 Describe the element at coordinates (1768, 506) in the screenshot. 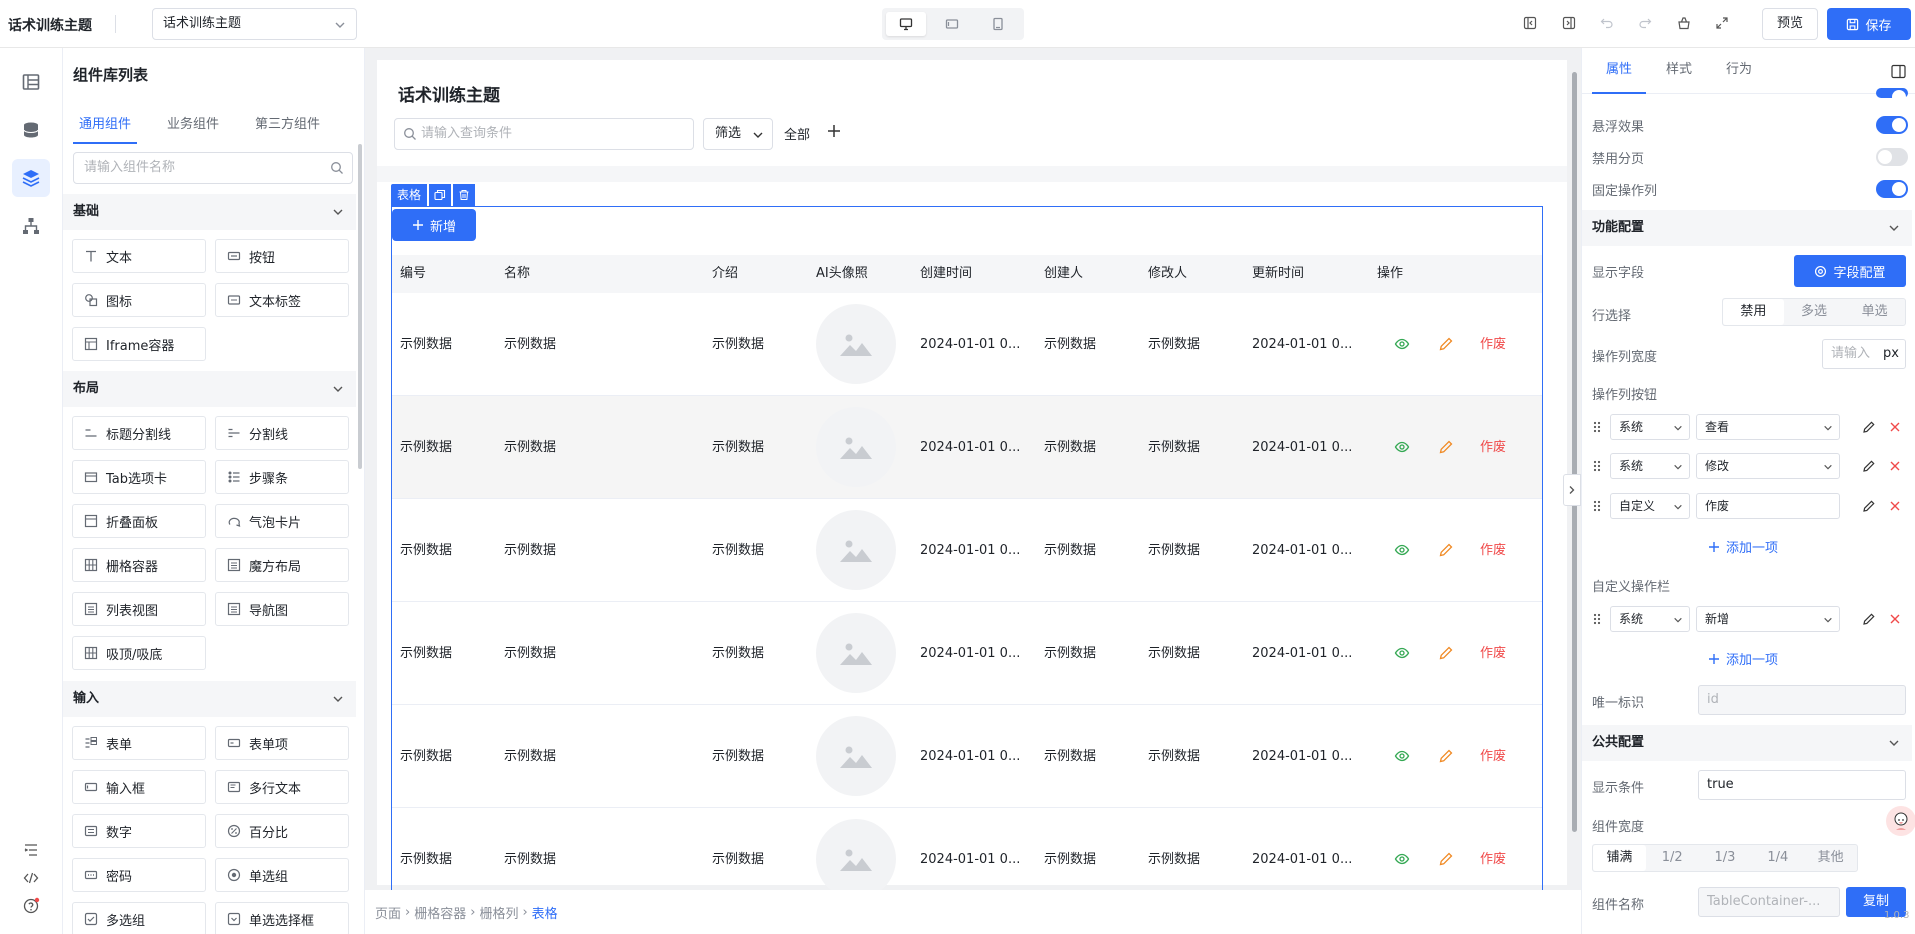

I see `action-value-input: 作废` at that location.